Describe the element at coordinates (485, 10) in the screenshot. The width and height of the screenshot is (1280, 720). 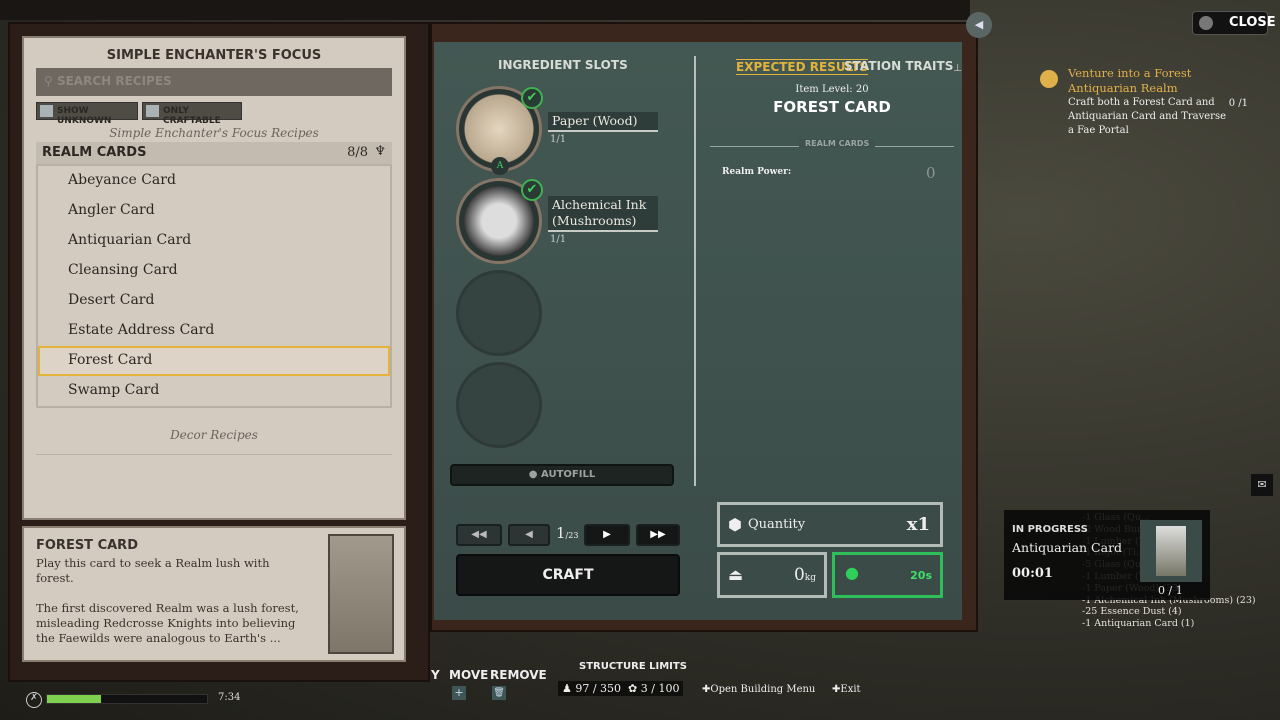
I see `top-frame` at that location.